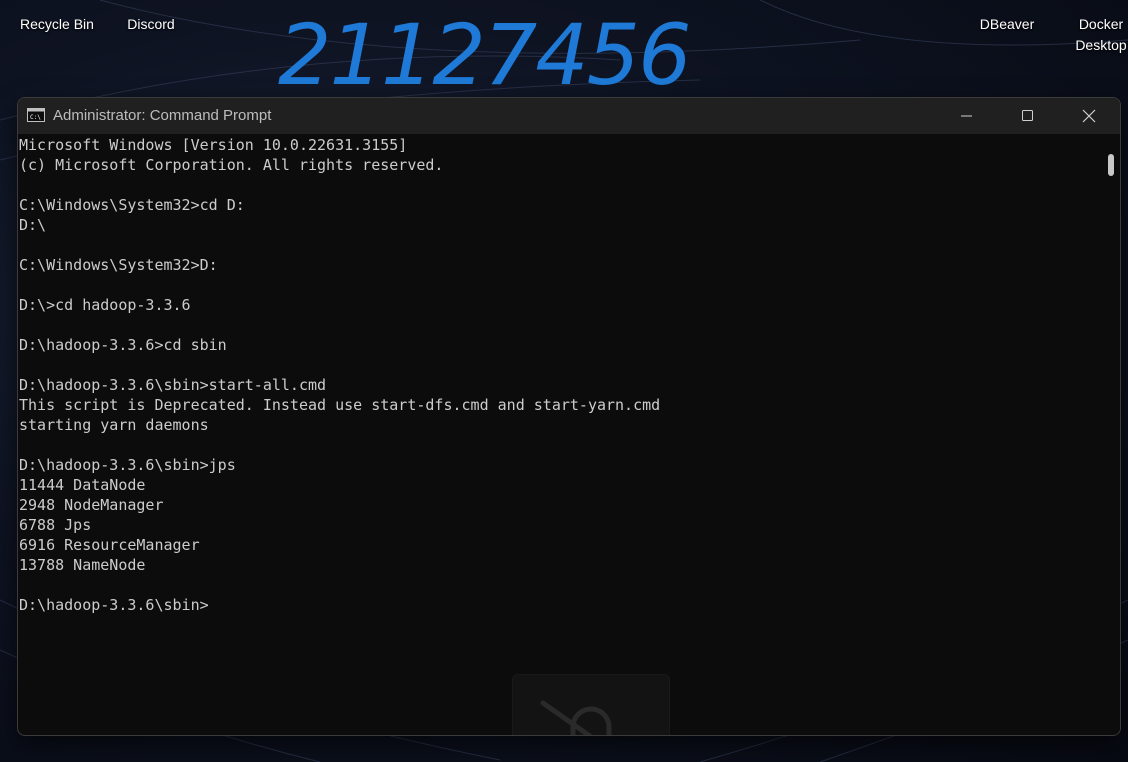 This screenshot has height=762, width=1128. What do you see at coordinates (569, 116) in the screenshot?
I see `title-bar: C:\ Administrator: Command Prompt` at bounding box center [569, 116].